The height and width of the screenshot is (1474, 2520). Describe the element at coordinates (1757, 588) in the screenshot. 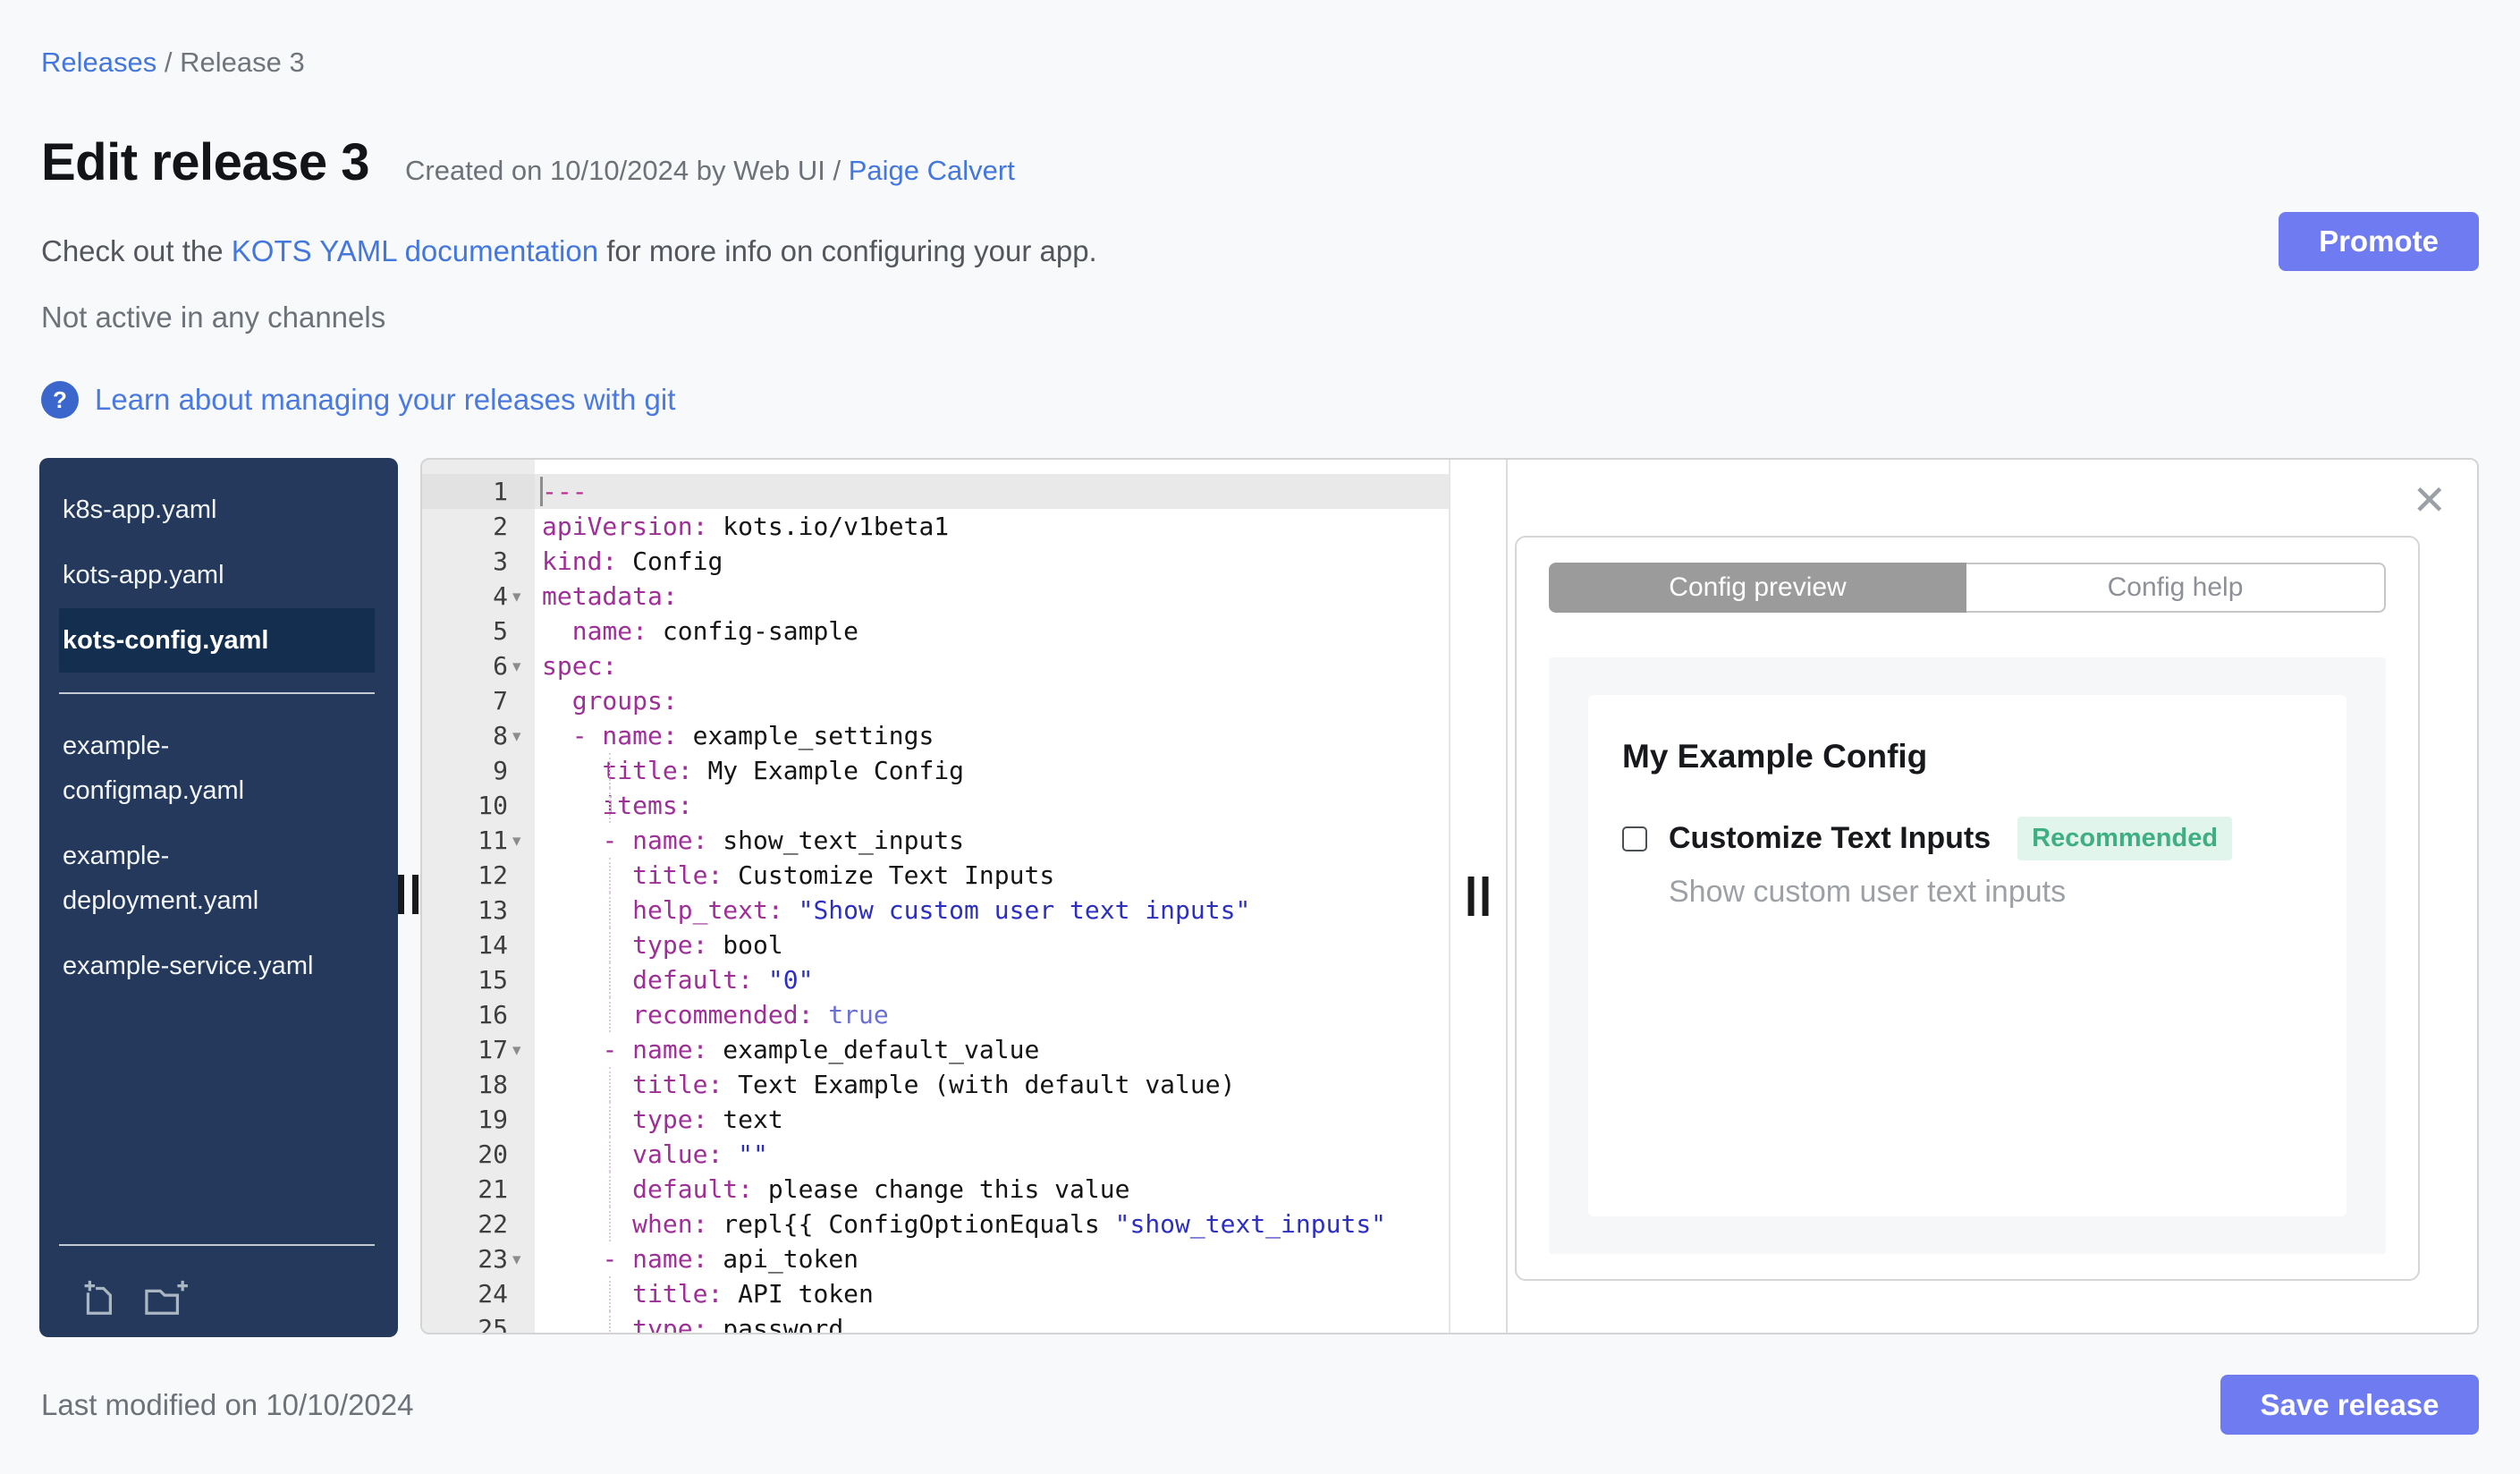

I see `tab-config-preview: Config preview` at that location.